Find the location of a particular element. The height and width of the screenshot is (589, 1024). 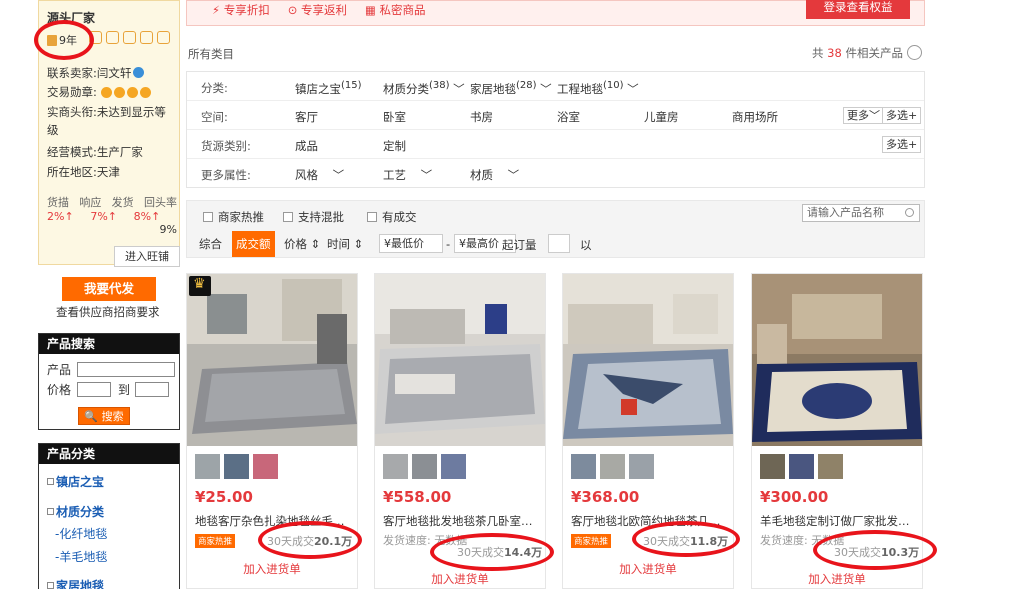

filter-option: 客厅 is located at coordinates (306, 117).